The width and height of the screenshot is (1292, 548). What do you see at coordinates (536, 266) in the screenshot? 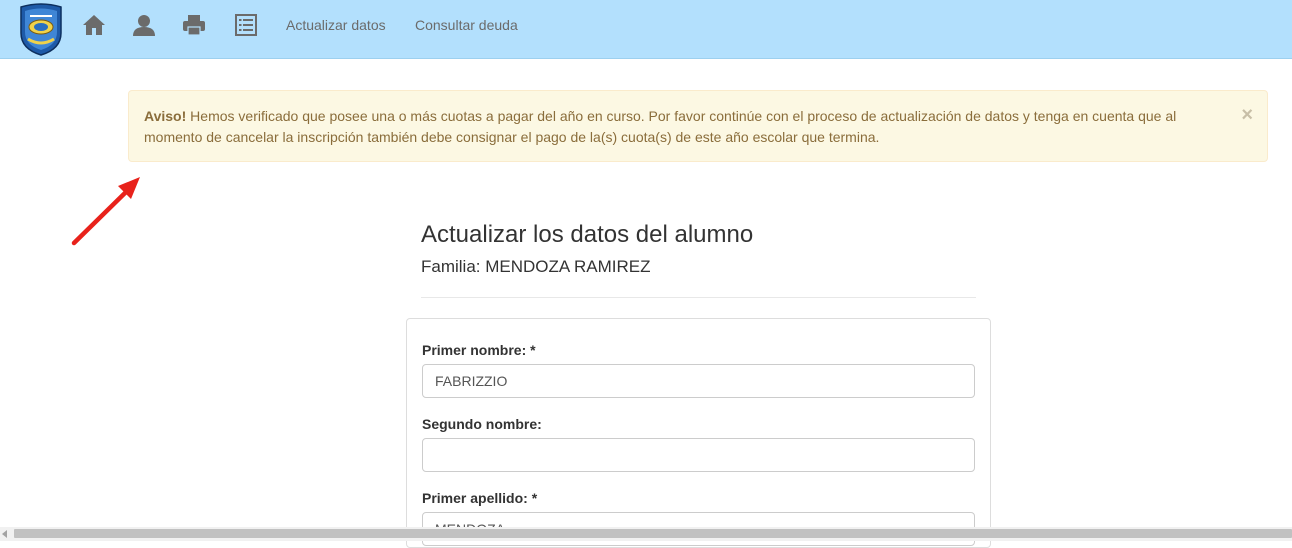
I see `family-subtitle: Familia: MENDOZA RAMIREZ` at bounding box center [536, 266].